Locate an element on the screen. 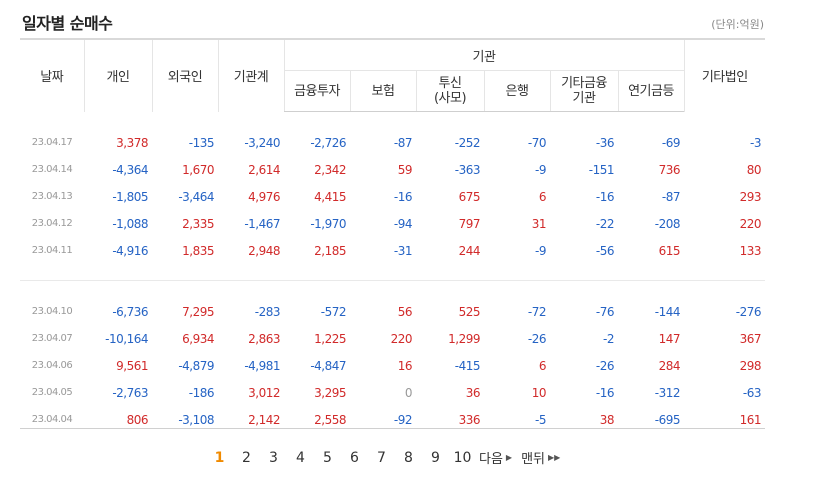 This screenshot has height=495, width=814. row-value: 4,415 is located at coordinates (330, 196).